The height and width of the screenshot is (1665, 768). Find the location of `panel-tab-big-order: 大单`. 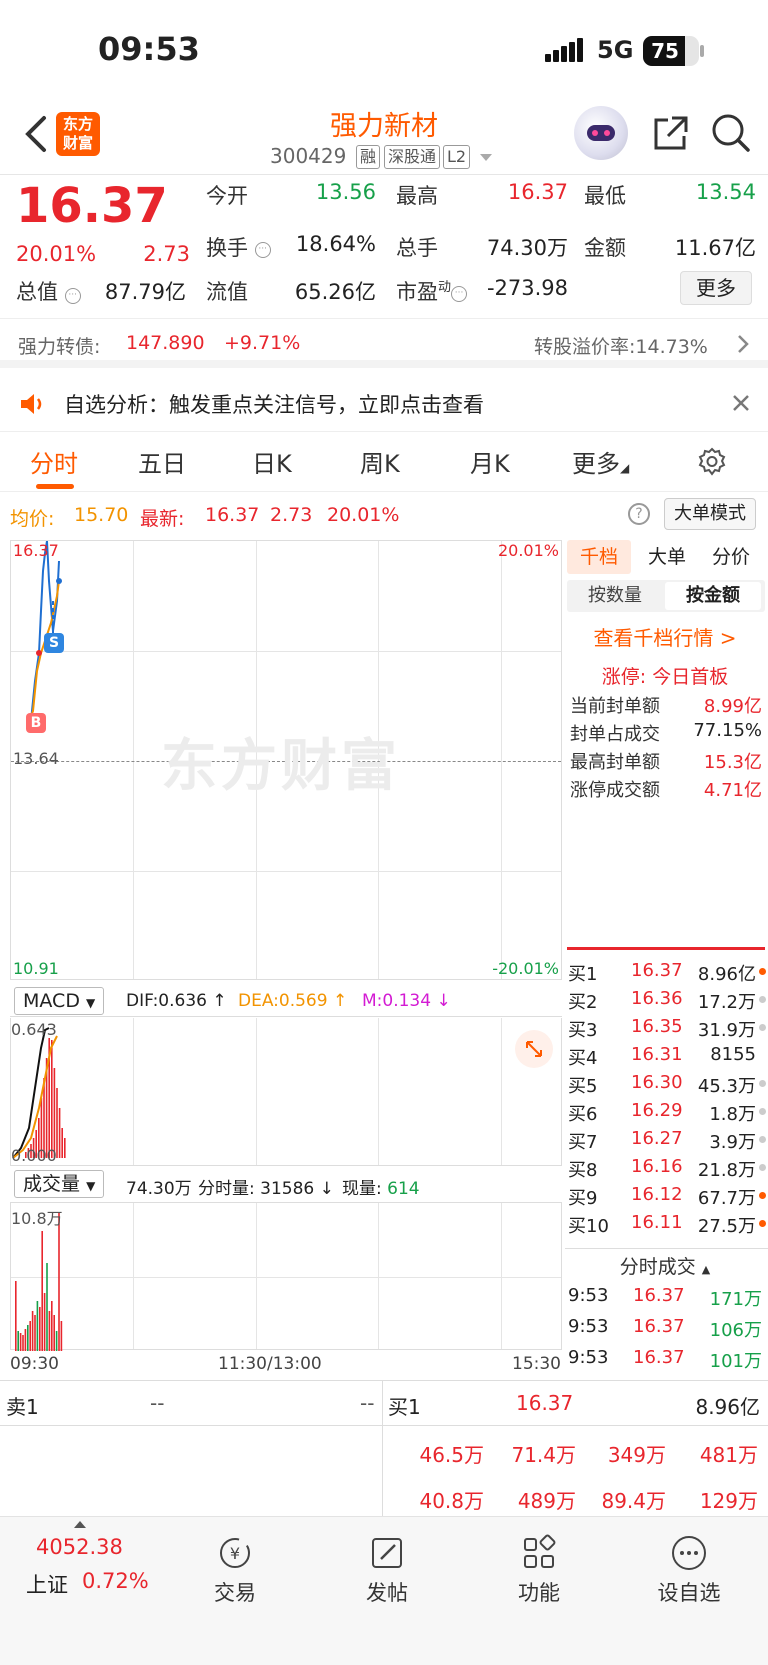

panel-tab-big-order: 大单 is located at coordinates (667, 557).